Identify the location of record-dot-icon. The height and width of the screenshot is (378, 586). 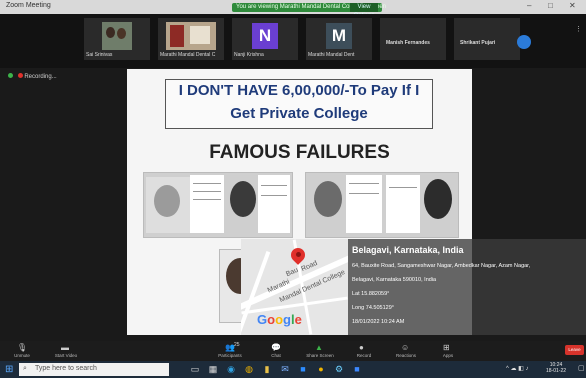
(20, 75).